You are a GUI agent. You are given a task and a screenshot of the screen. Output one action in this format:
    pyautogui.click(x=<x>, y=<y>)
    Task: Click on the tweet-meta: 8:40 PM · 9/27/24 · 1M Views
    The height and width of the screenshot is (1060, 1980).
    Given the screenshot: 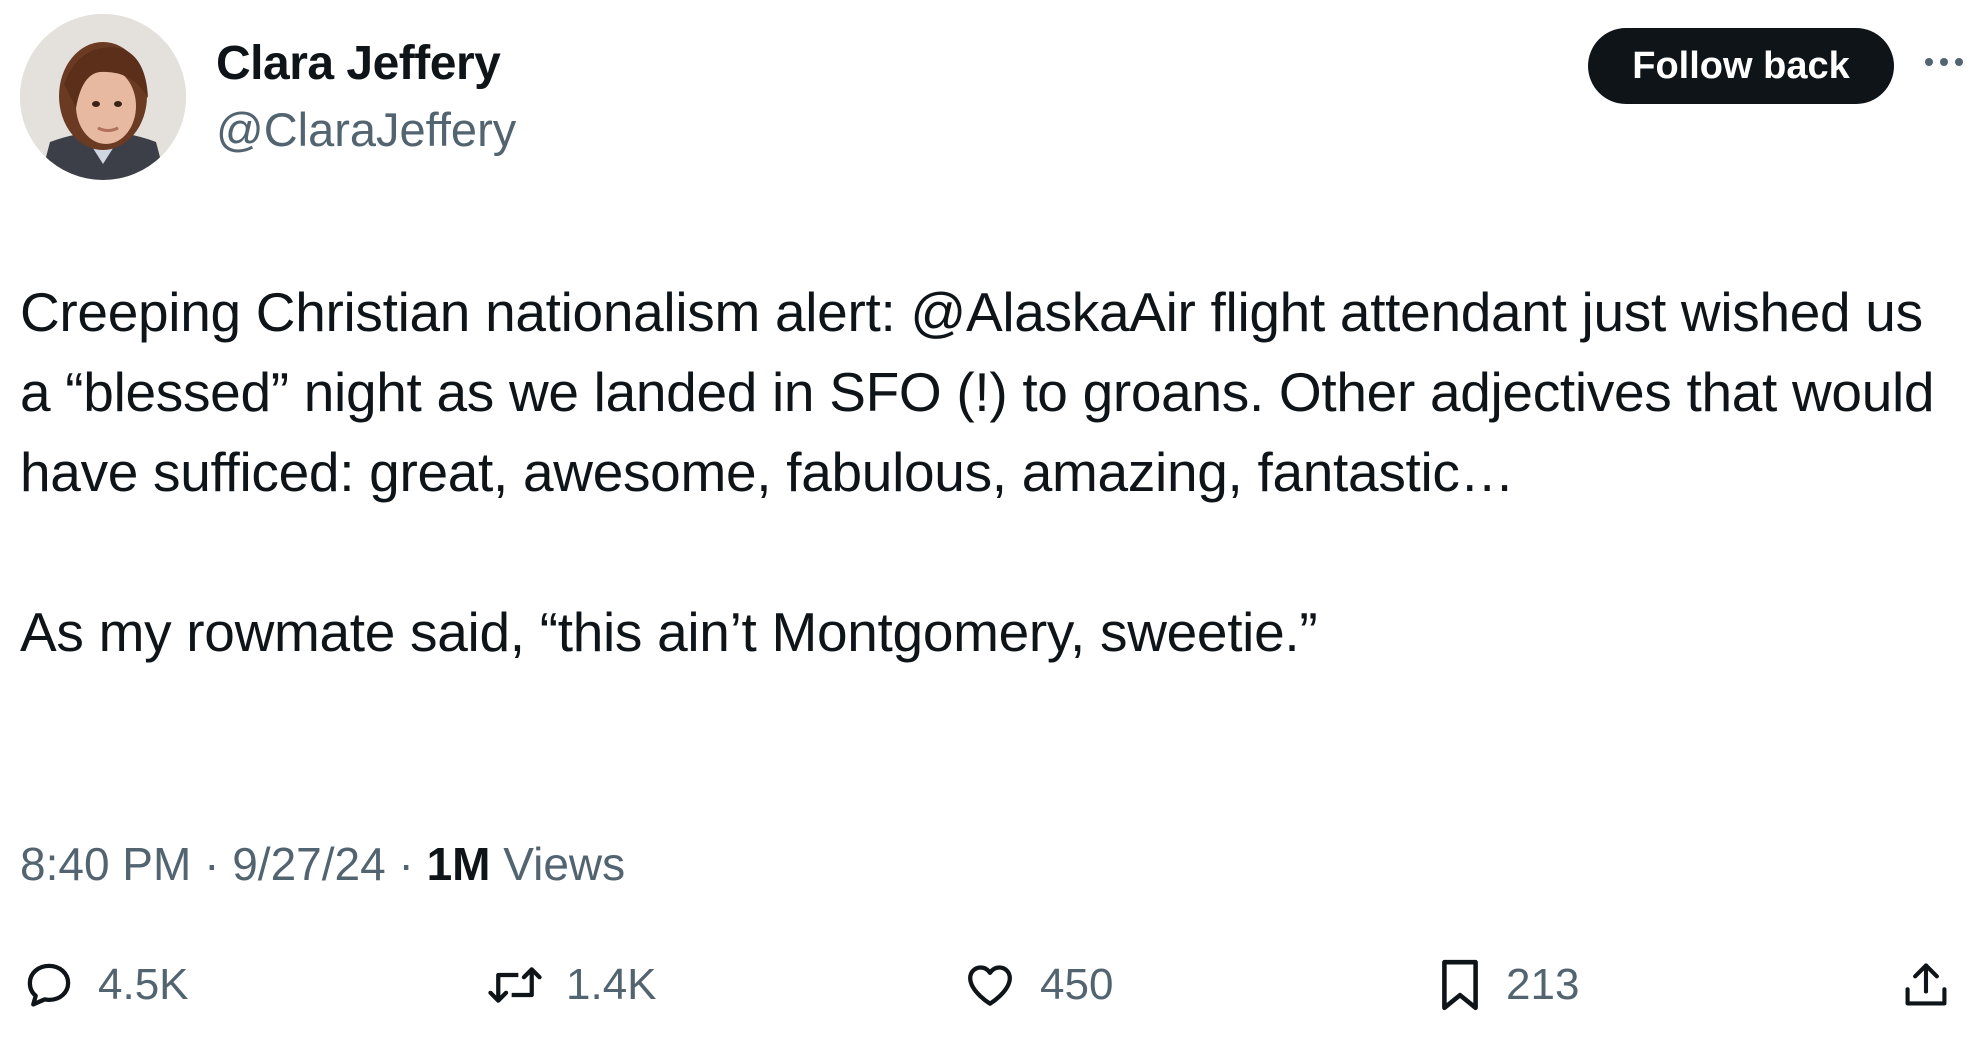 What is the action you would take?
    pyautogui.click(x=322, y=864)
    